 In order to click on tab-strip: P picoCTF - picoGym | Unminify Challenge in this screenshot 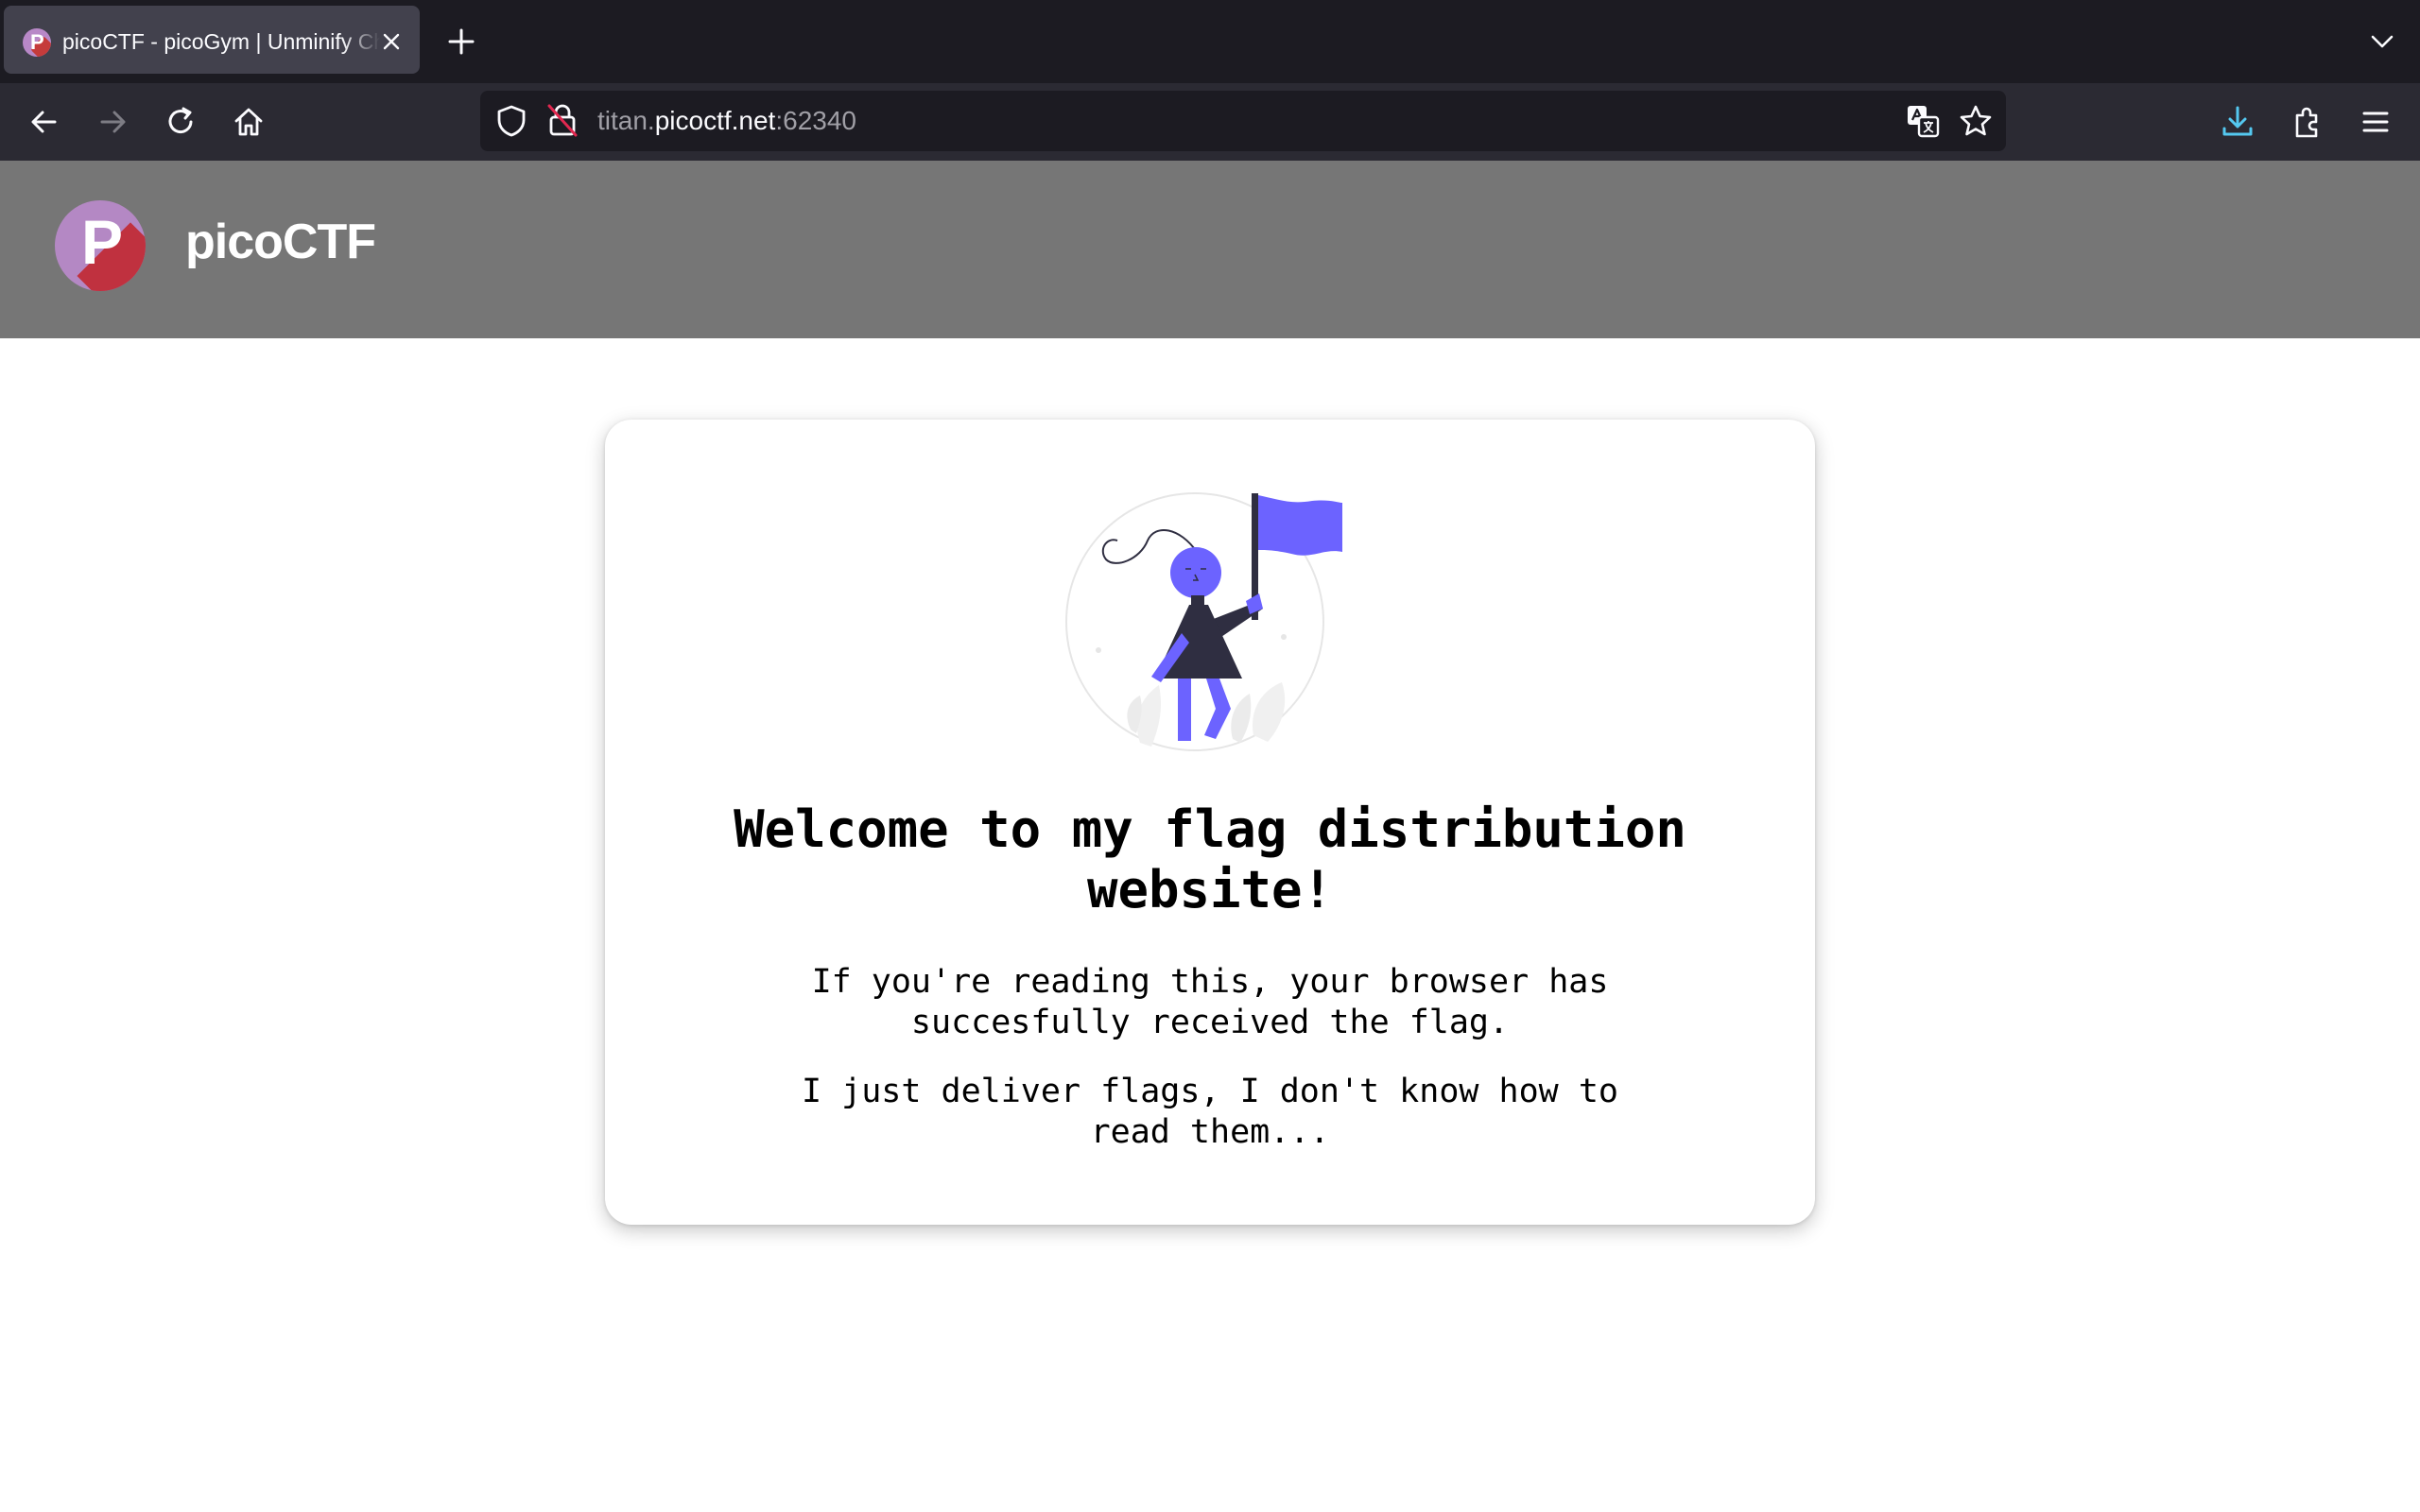, I will do `click(1210, 41)`.